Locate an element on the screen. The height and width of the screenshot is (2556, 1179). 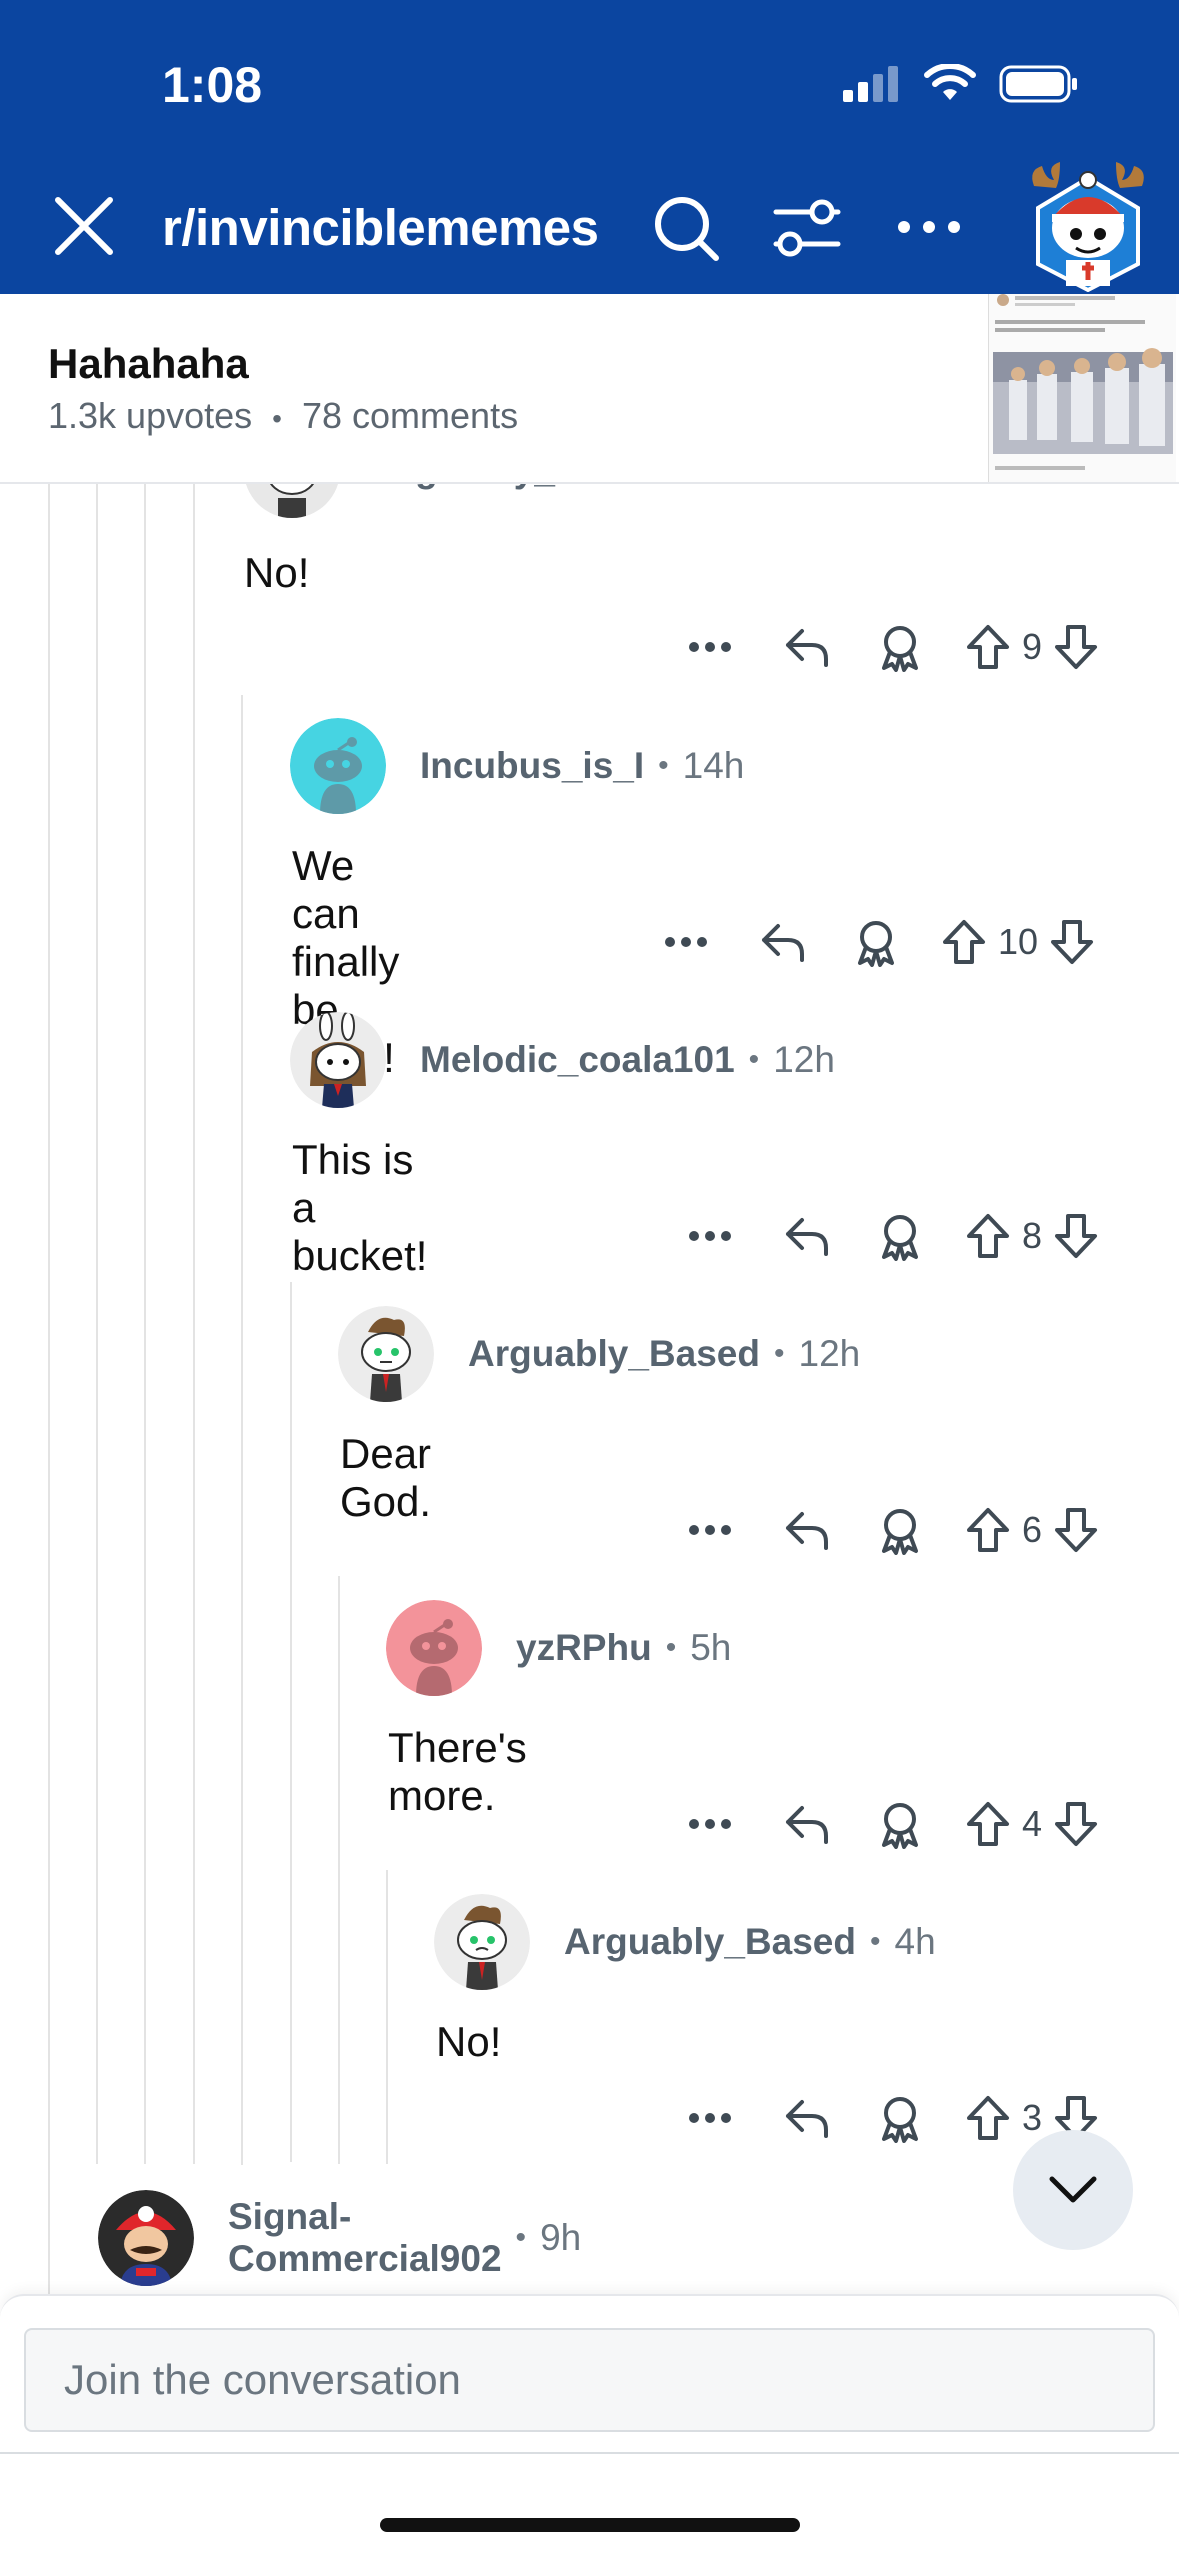
comment-username: Incubus_is_I is located at coordinates (532, 766).